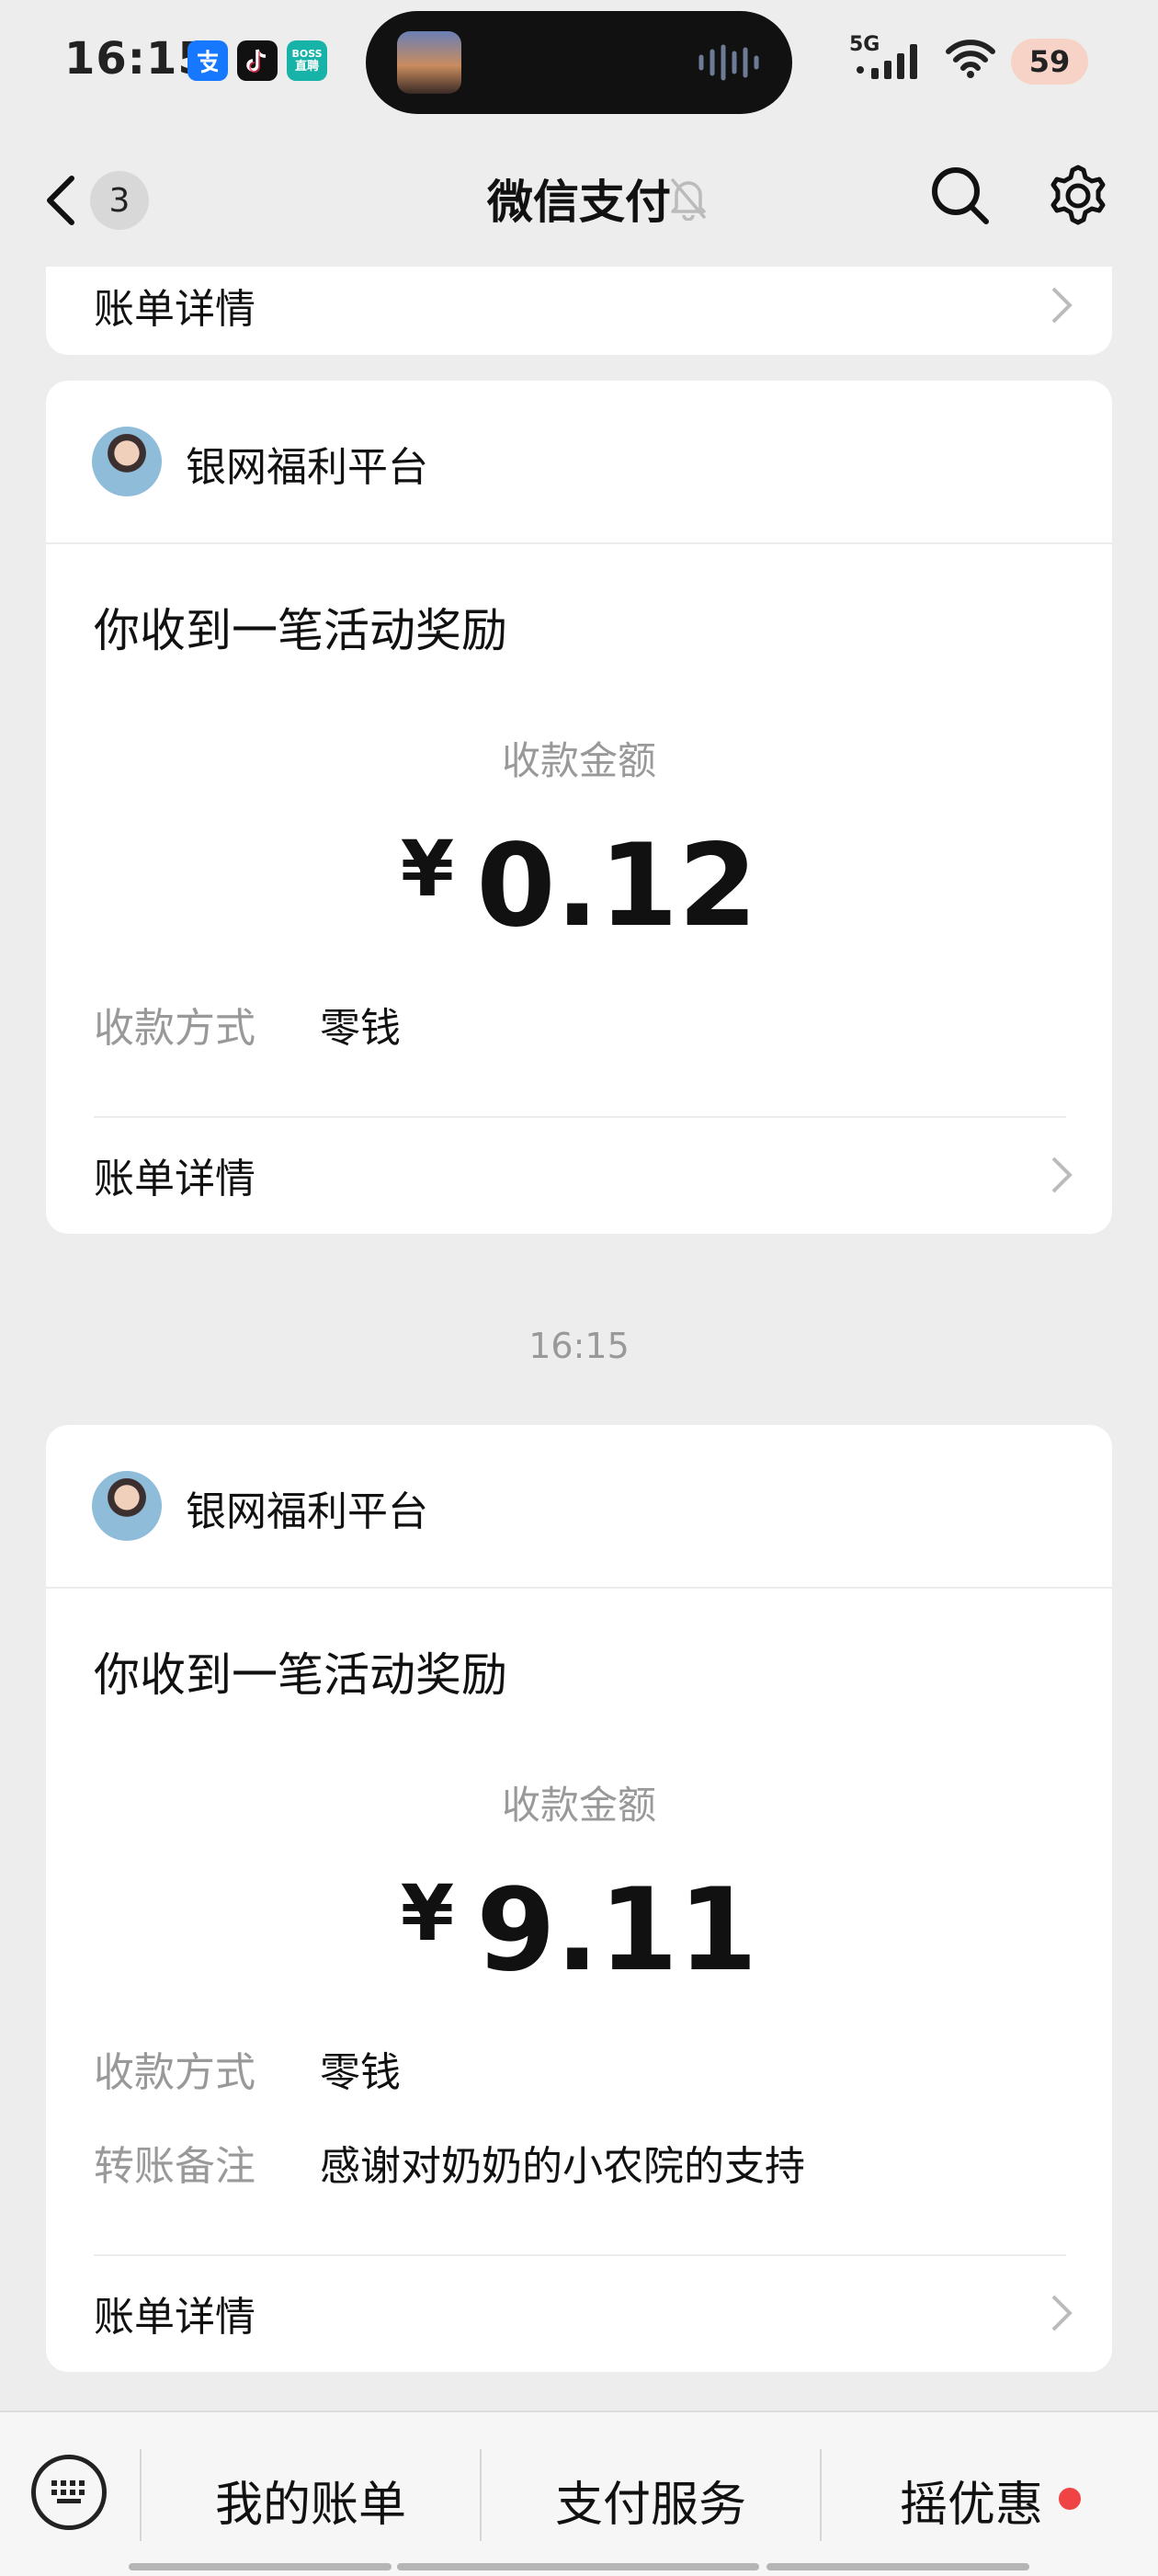 This screenshot has width=1158, height=2576. I want to click on cellular-signal-icon: 5G, so click(887, 62).